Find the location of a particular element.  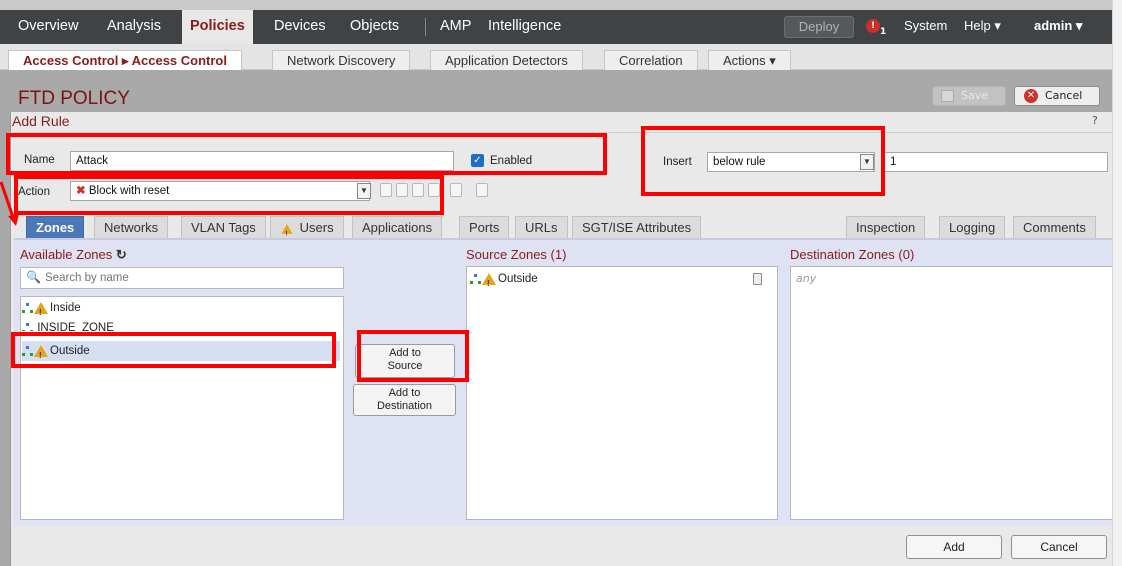

nav-help-label: Help is located at coordinates (977, 25).